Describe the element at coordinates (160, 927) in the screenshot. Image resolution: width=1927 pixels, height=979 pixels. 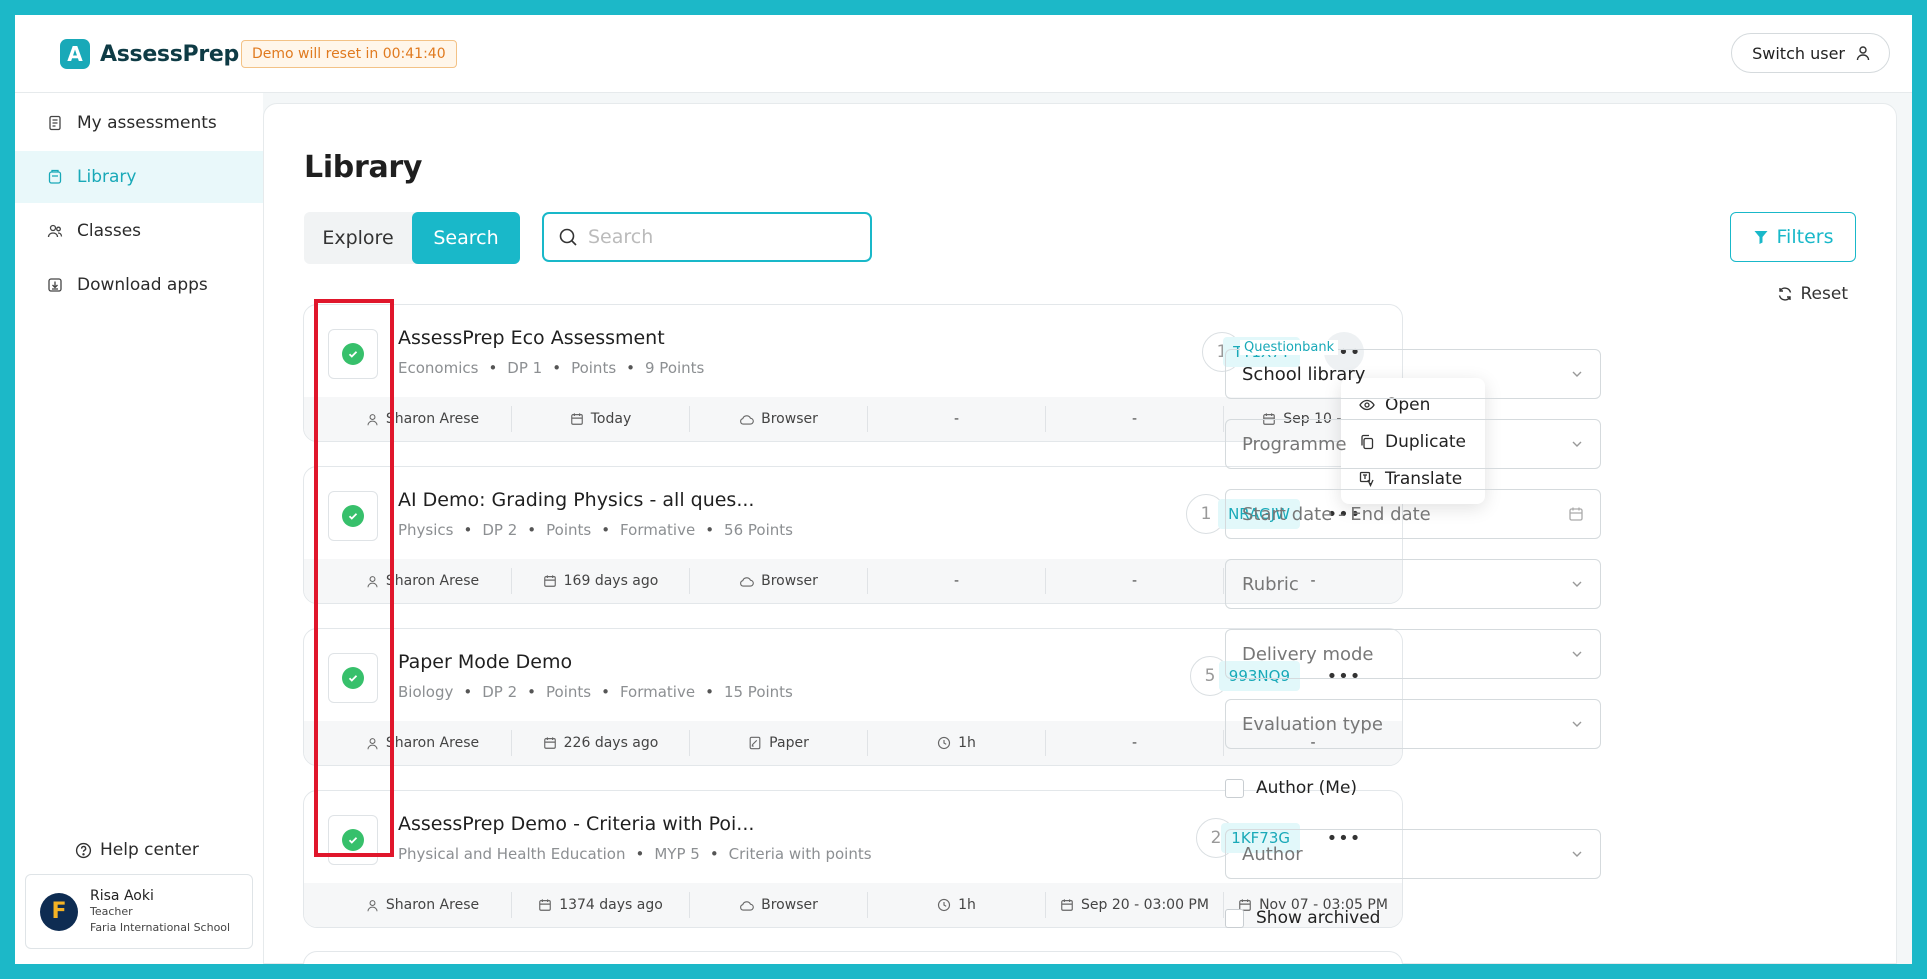
I see `user-school: Faria International School` at that location.